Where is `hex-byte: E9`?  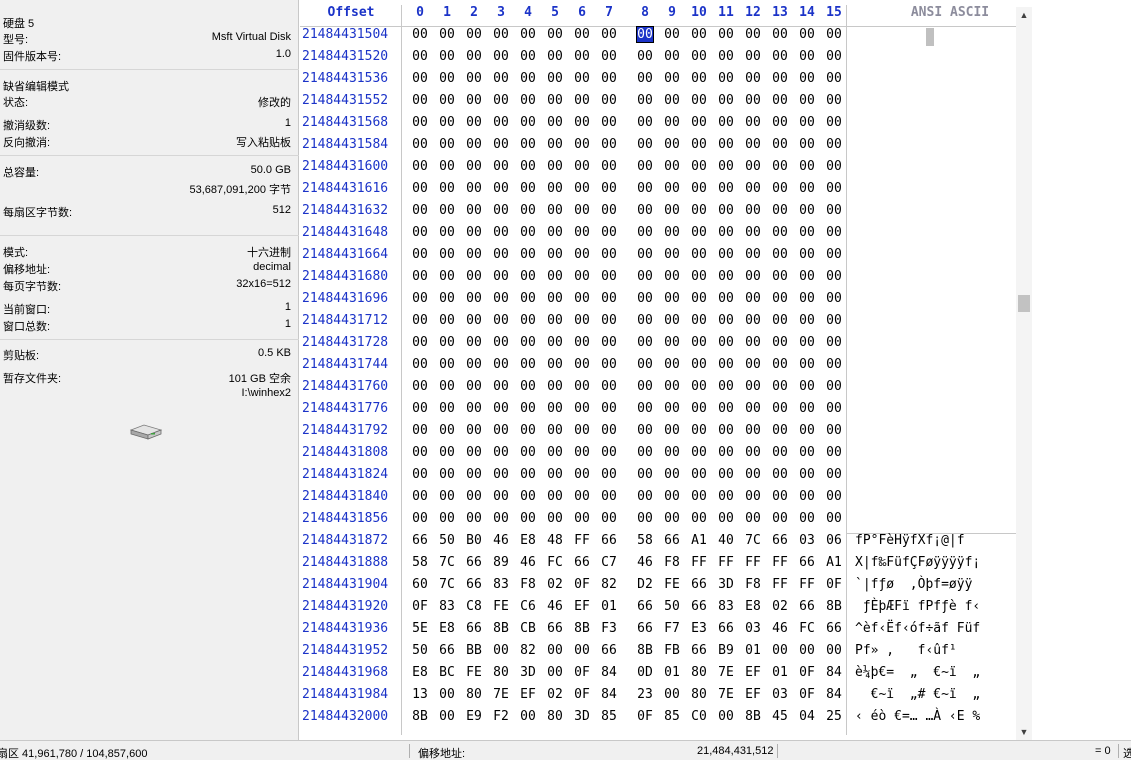 hex-byte: E9 is located at coordinates (474, 716).